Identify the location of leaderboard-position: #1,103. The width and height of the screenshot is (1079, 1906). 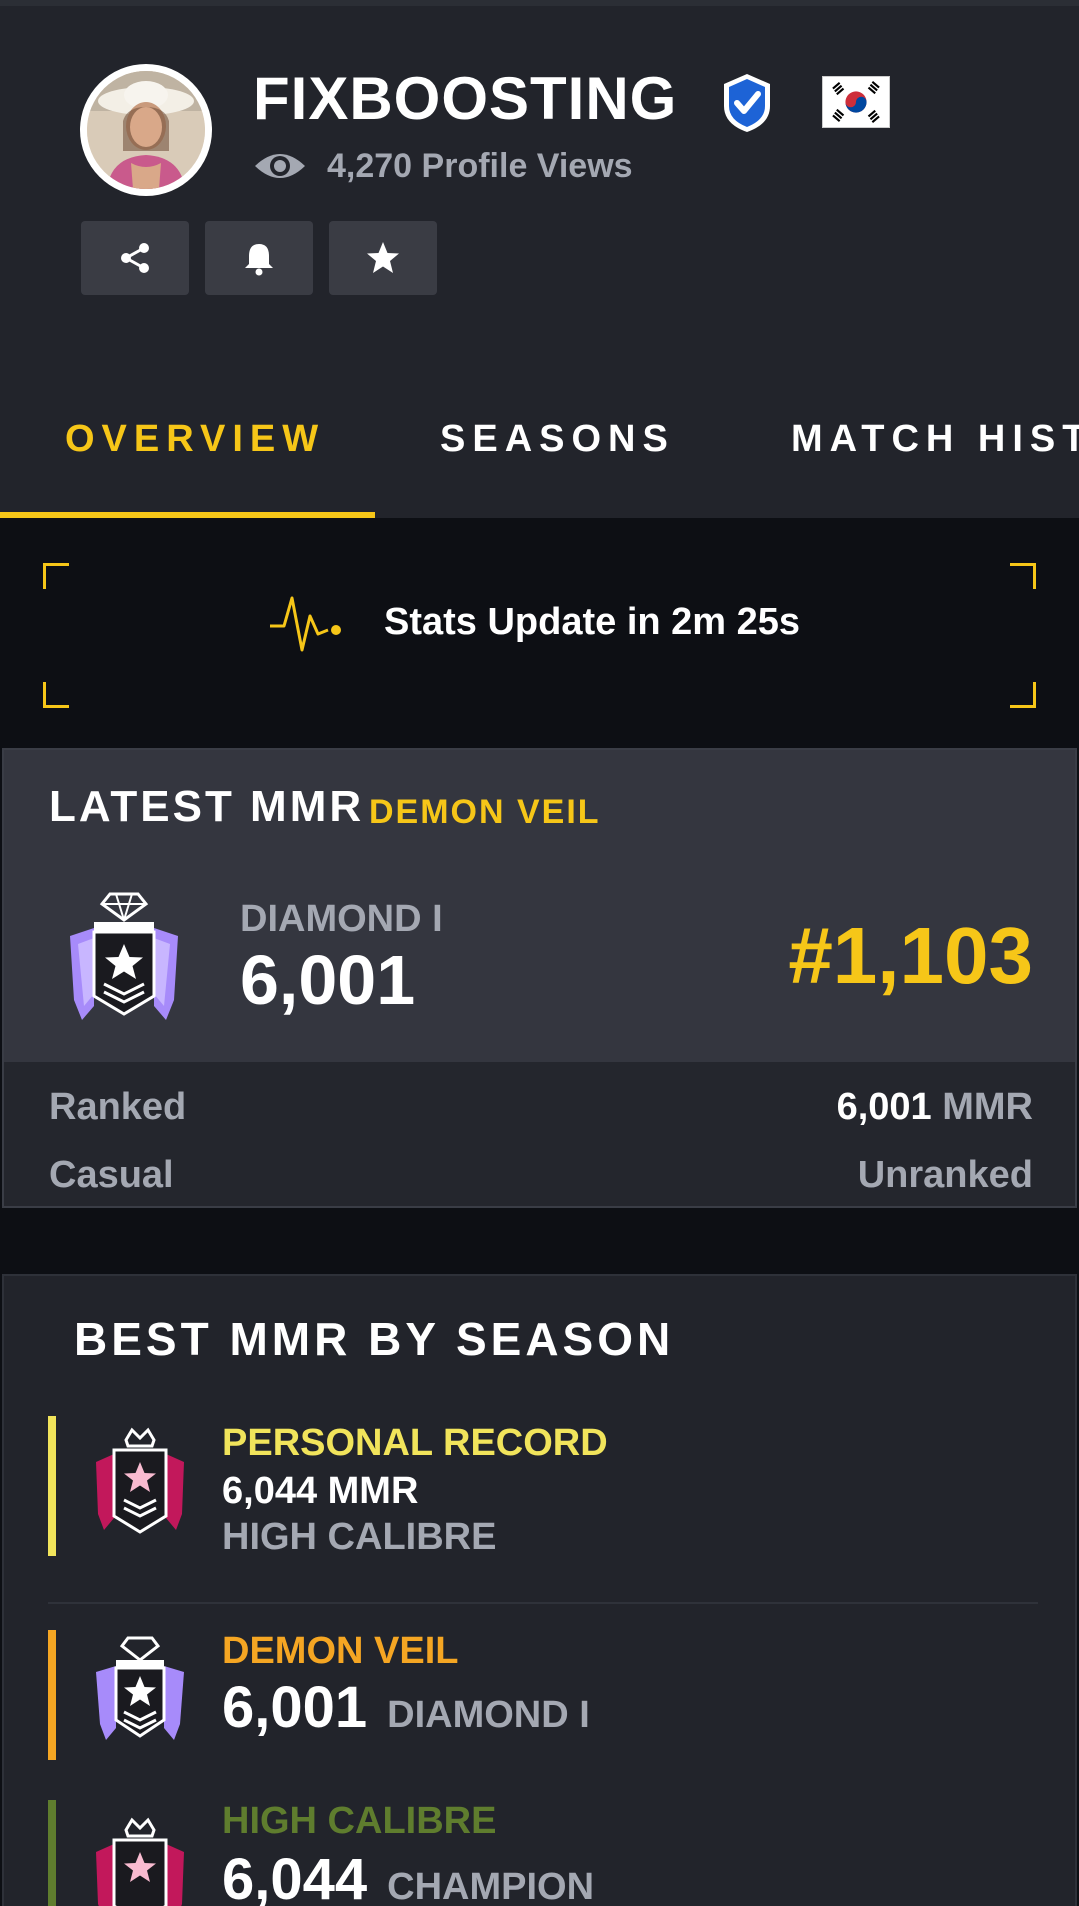
(910, 955).